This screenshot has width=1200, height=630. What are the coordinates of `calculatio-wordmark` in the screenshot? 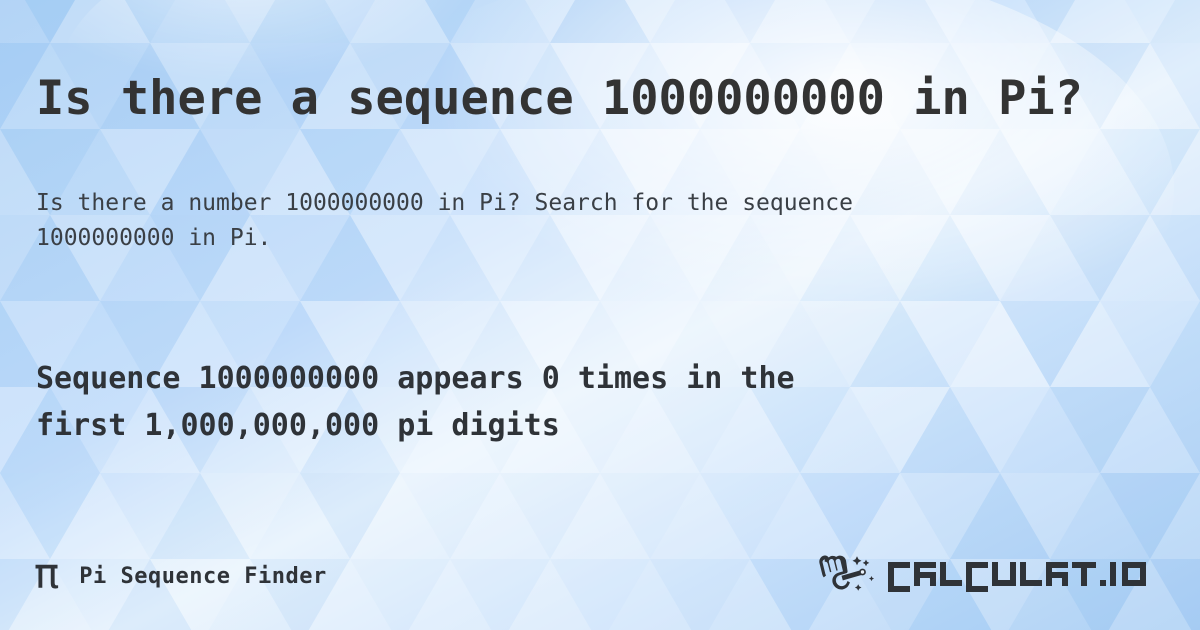 It's located at (1017, 577).